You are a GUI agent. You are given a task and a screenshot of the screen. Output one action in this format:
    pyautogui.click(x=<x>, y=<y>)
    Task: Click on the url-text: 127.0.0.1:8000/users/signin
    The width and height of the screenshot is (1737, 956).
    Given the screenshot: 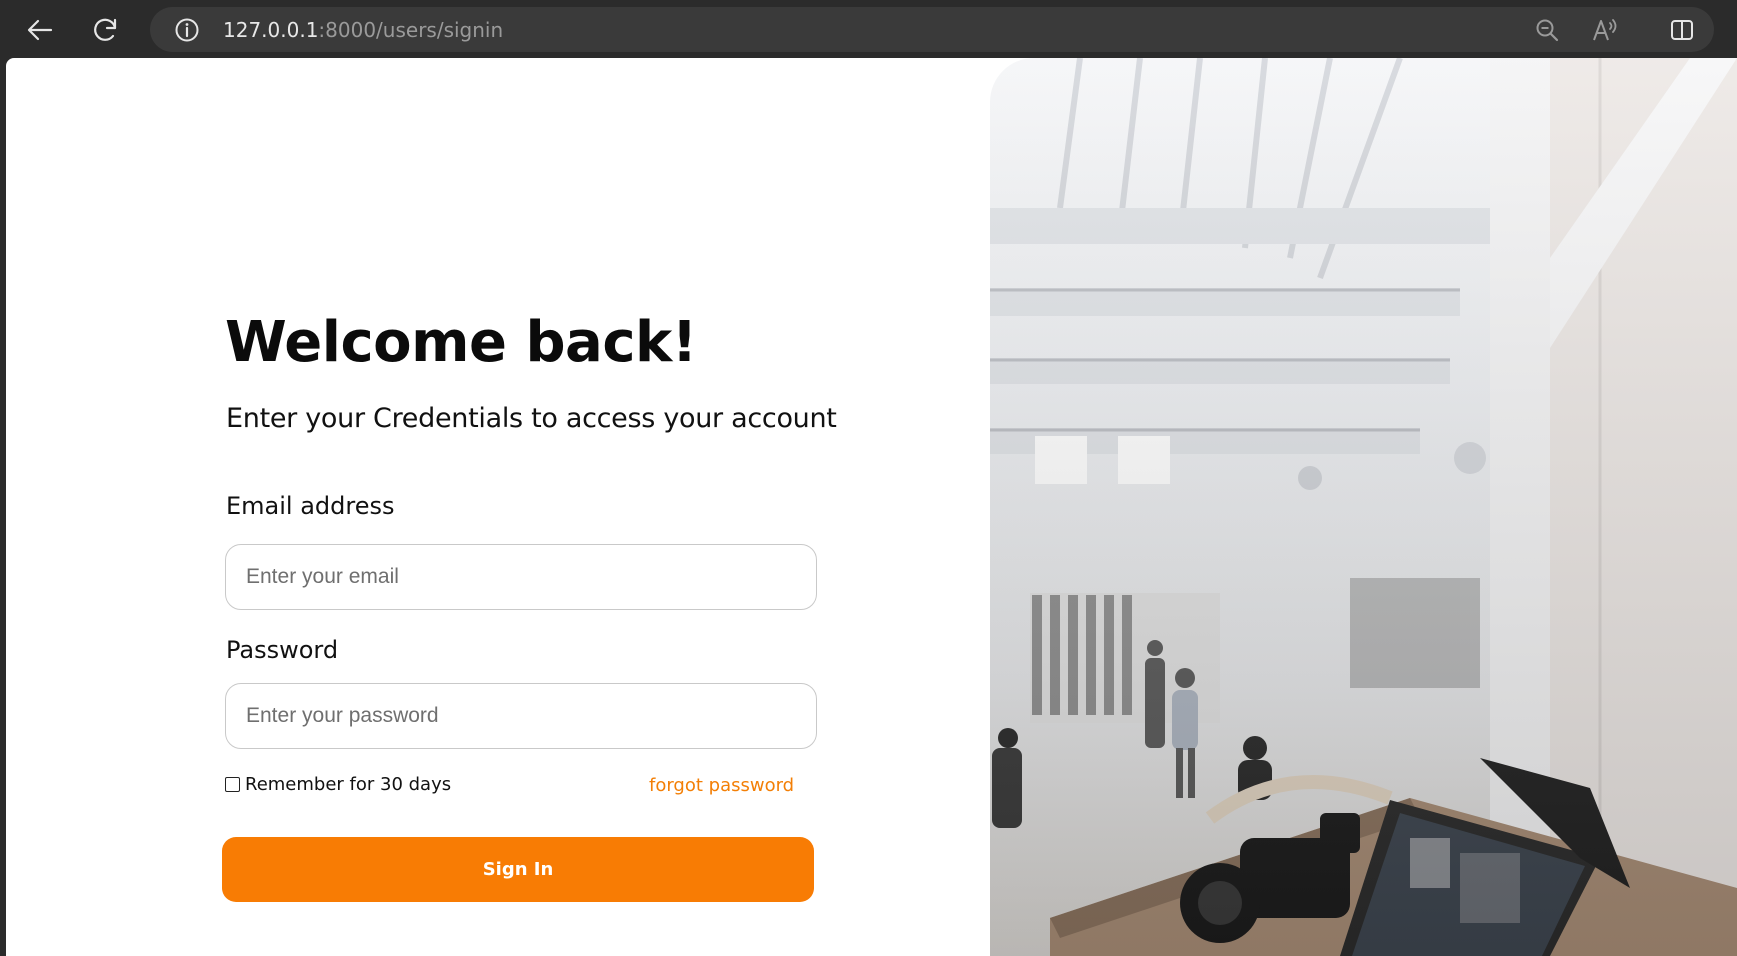 What is the action you would take?
    pyautogui.click(x=363, y=30)
    